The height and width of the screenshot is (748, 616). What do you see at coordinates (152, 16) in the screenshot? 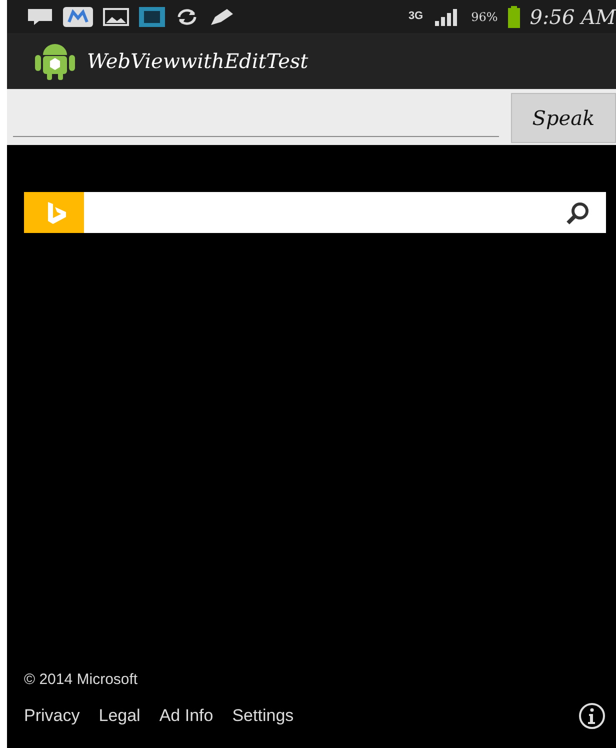
I see `screen-icon` at bounding box center [152, 16].